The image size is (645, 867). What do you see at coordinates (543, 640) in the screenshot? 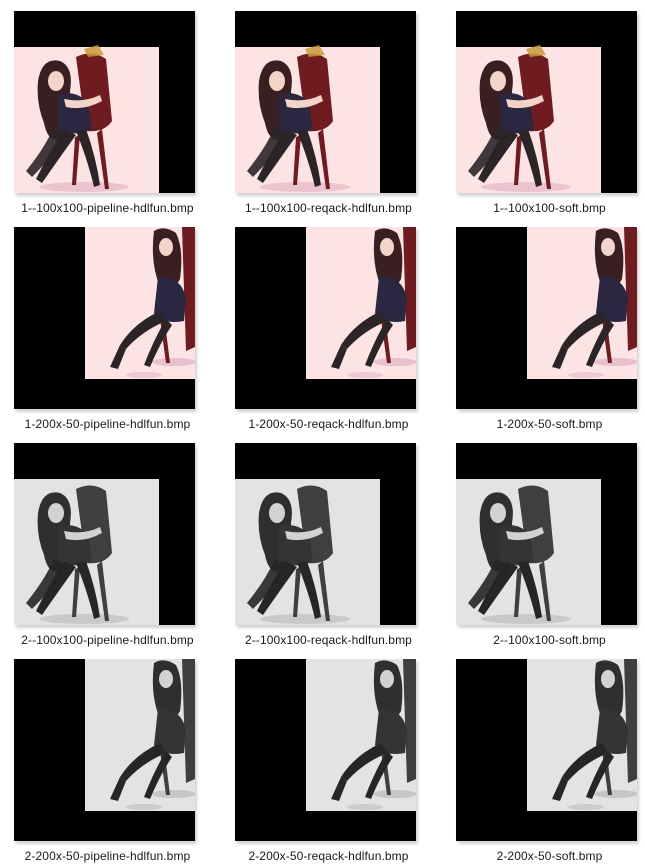
I see `file-name-label: 2--100x100-soft.bmp` at bounding box center [543, 640].